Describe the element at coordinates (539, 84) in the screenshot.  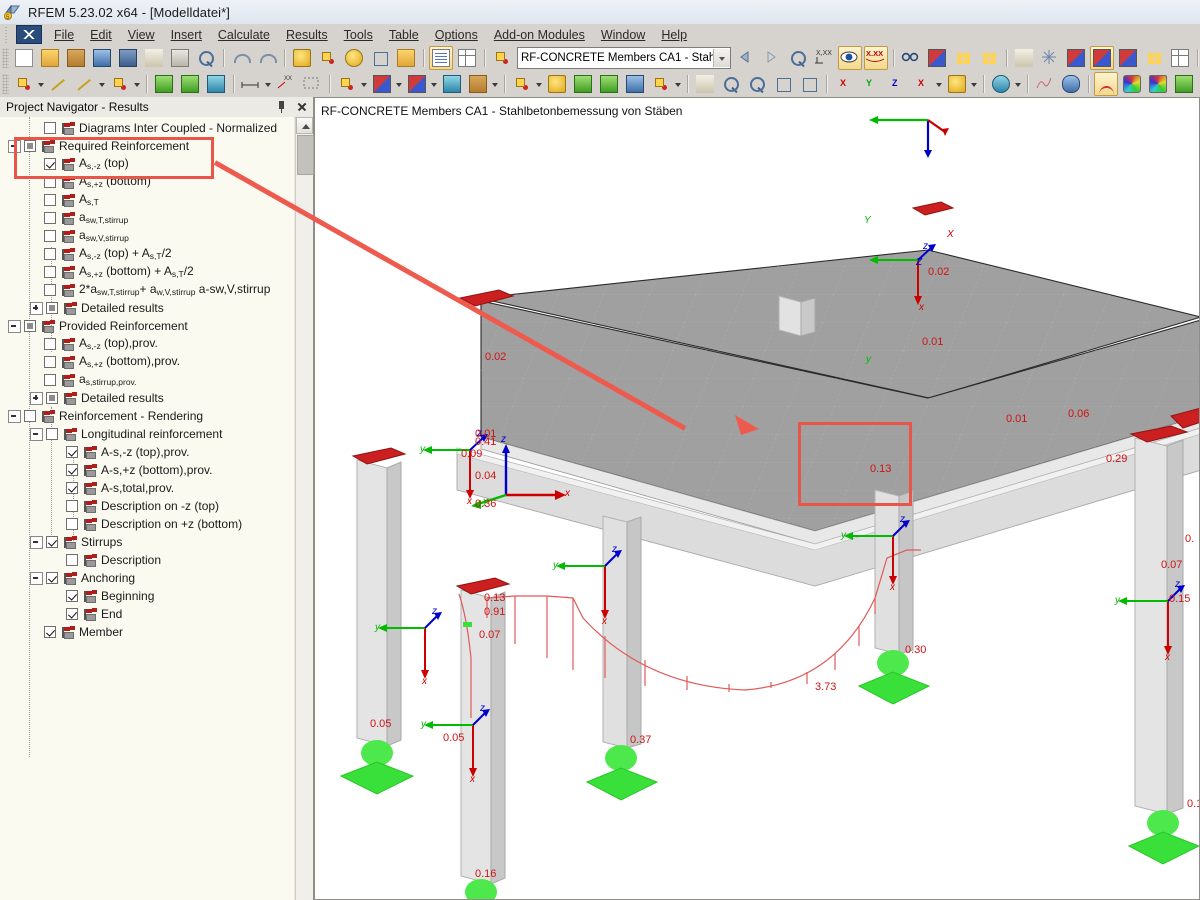
I see `load-node-dropdown-icon` at that location.